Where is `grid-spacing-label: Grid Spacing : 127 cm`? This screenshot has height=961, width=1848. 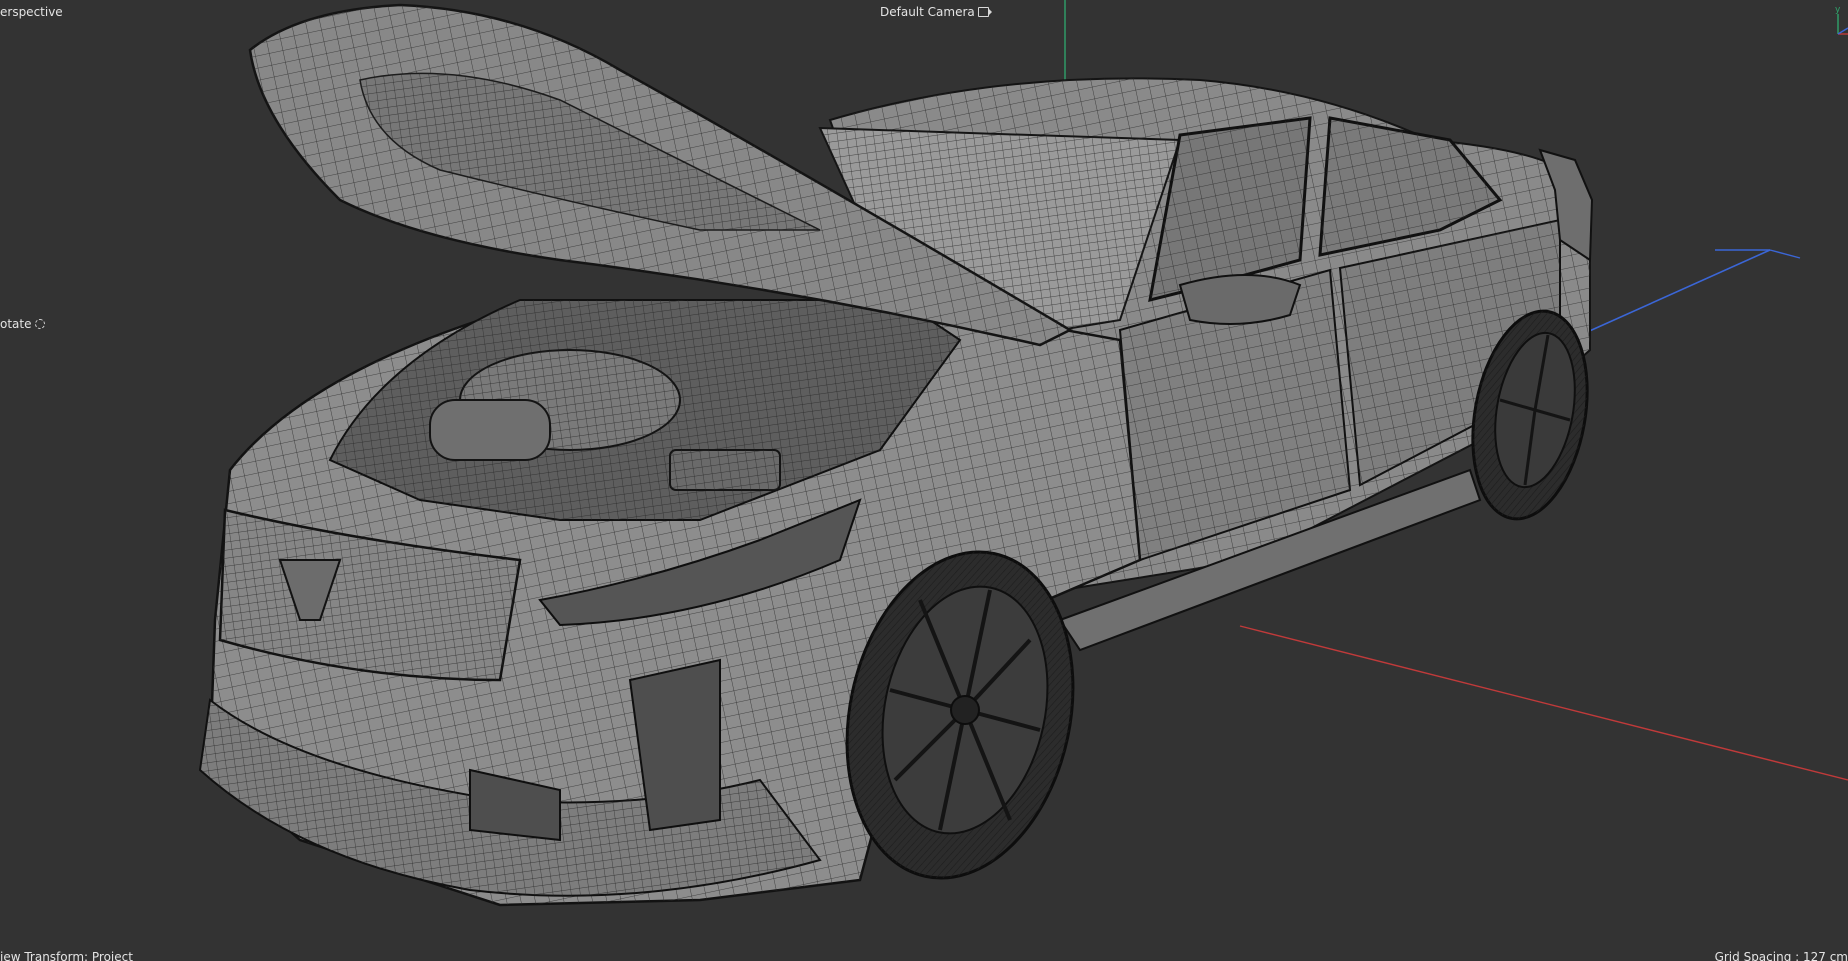
grid-spacing-label: Grid Spacing : 127 cm is located at coordinates (1781, 955).